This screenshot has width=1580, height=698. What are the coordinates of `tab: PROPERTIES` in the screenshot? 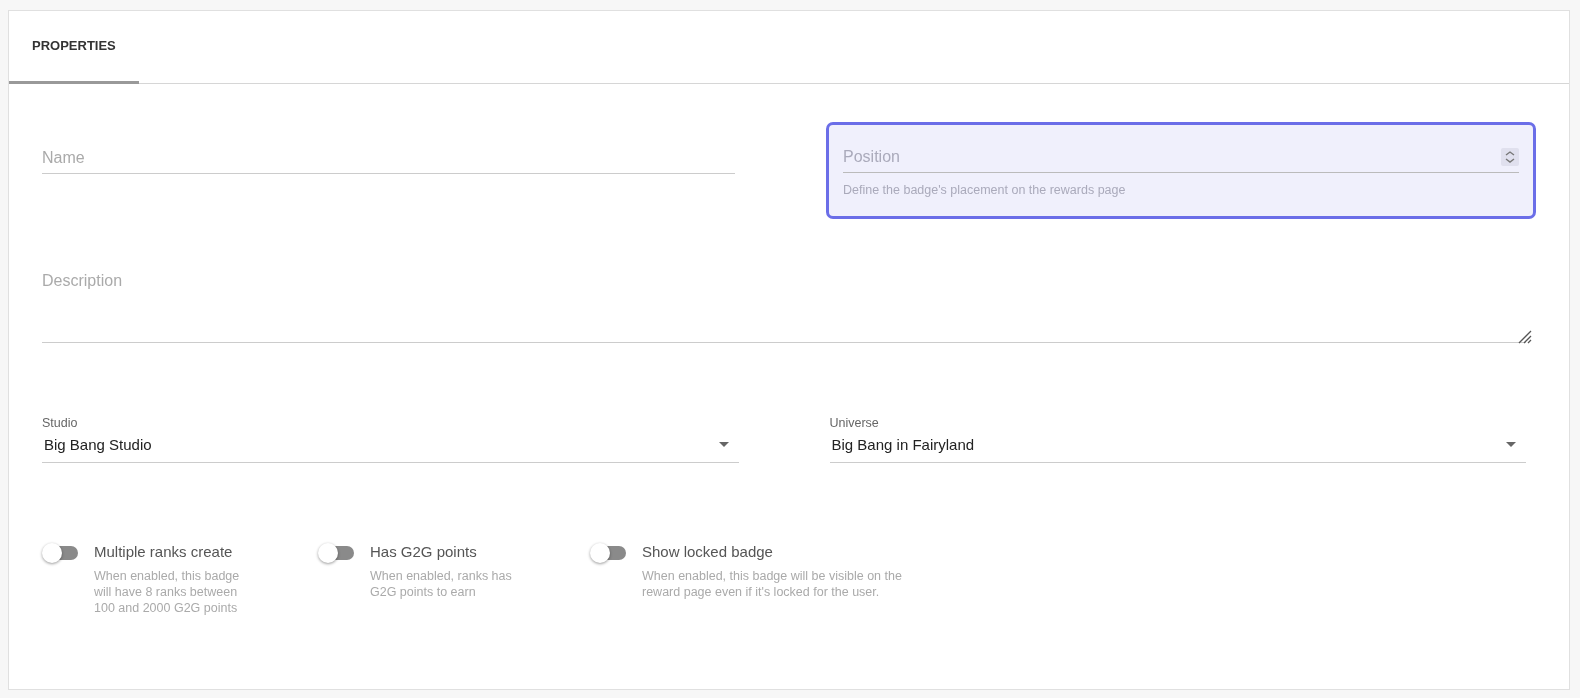 It's located at (74, 47).